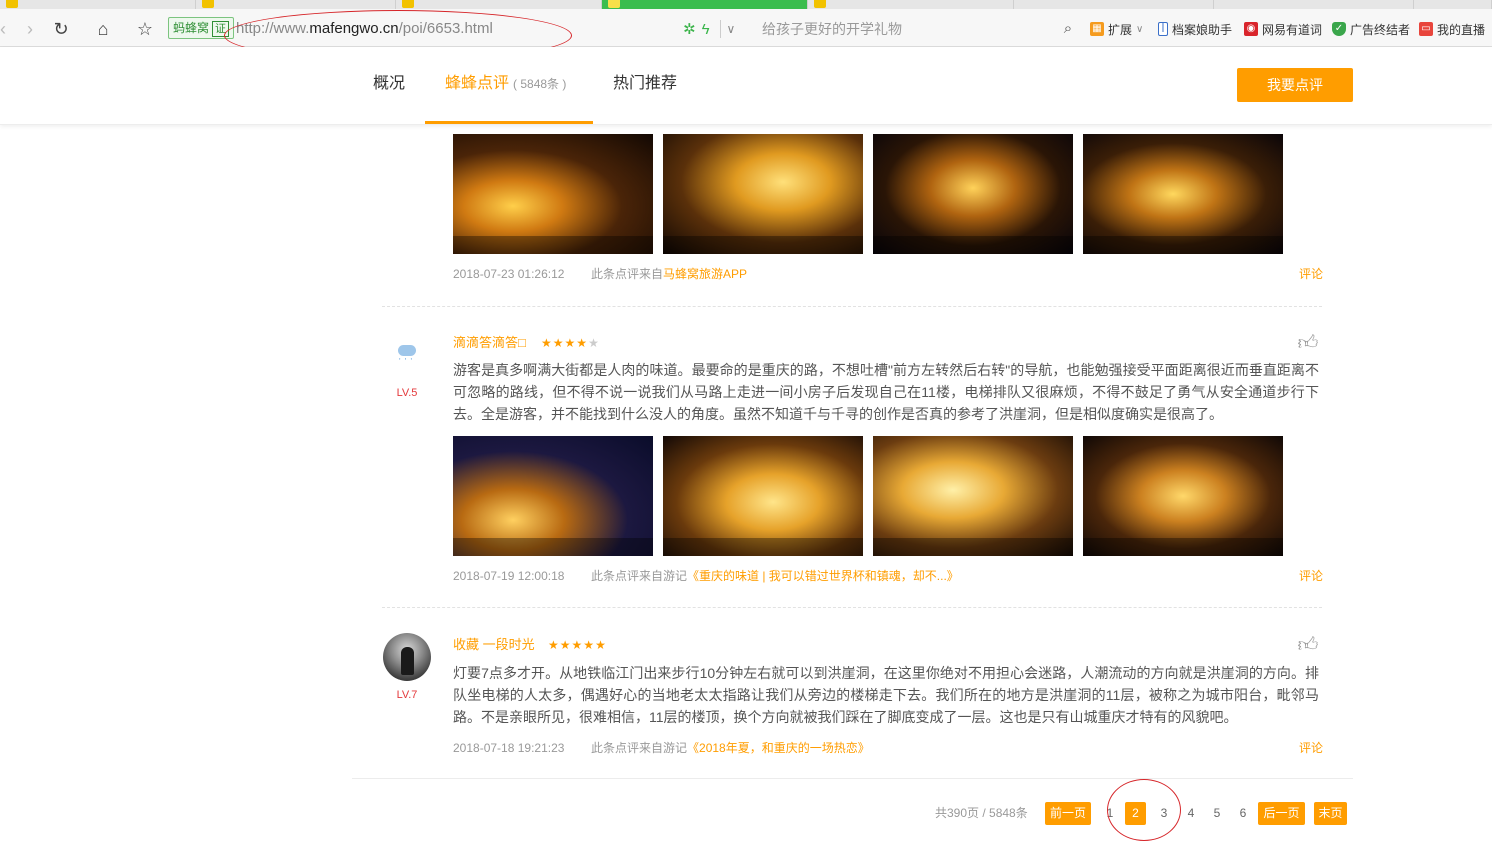  I want to click on bookmark-star-icon: ☆, so click(145, 29).